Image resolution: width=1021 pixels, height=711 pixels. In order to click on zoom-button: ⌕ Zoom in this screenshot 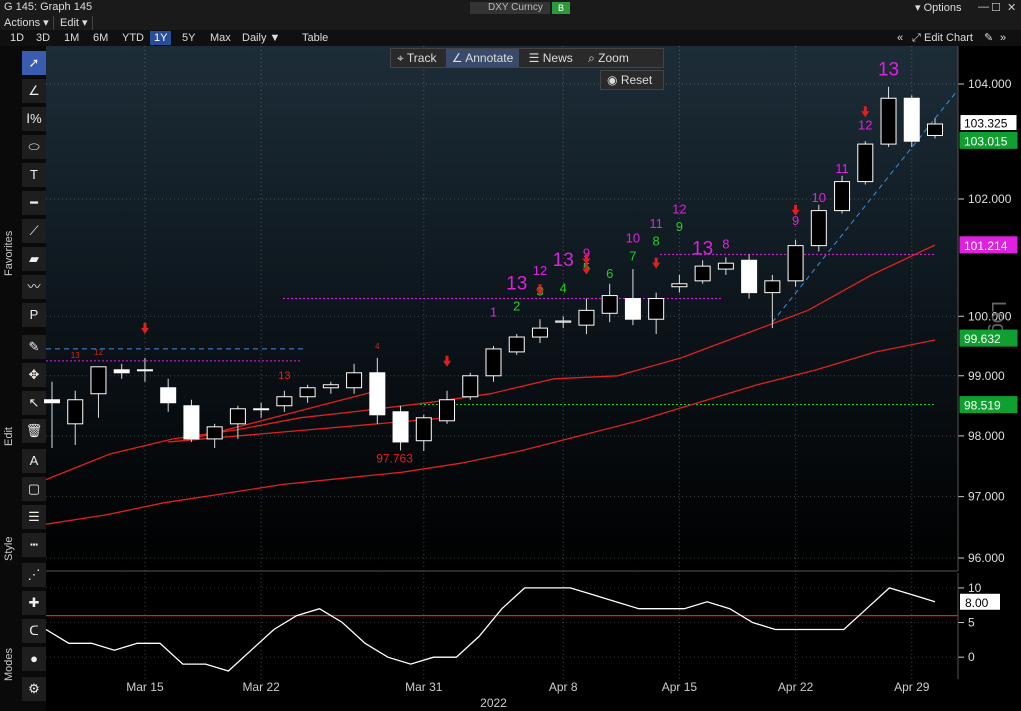, I will do `click(608, 58)`.